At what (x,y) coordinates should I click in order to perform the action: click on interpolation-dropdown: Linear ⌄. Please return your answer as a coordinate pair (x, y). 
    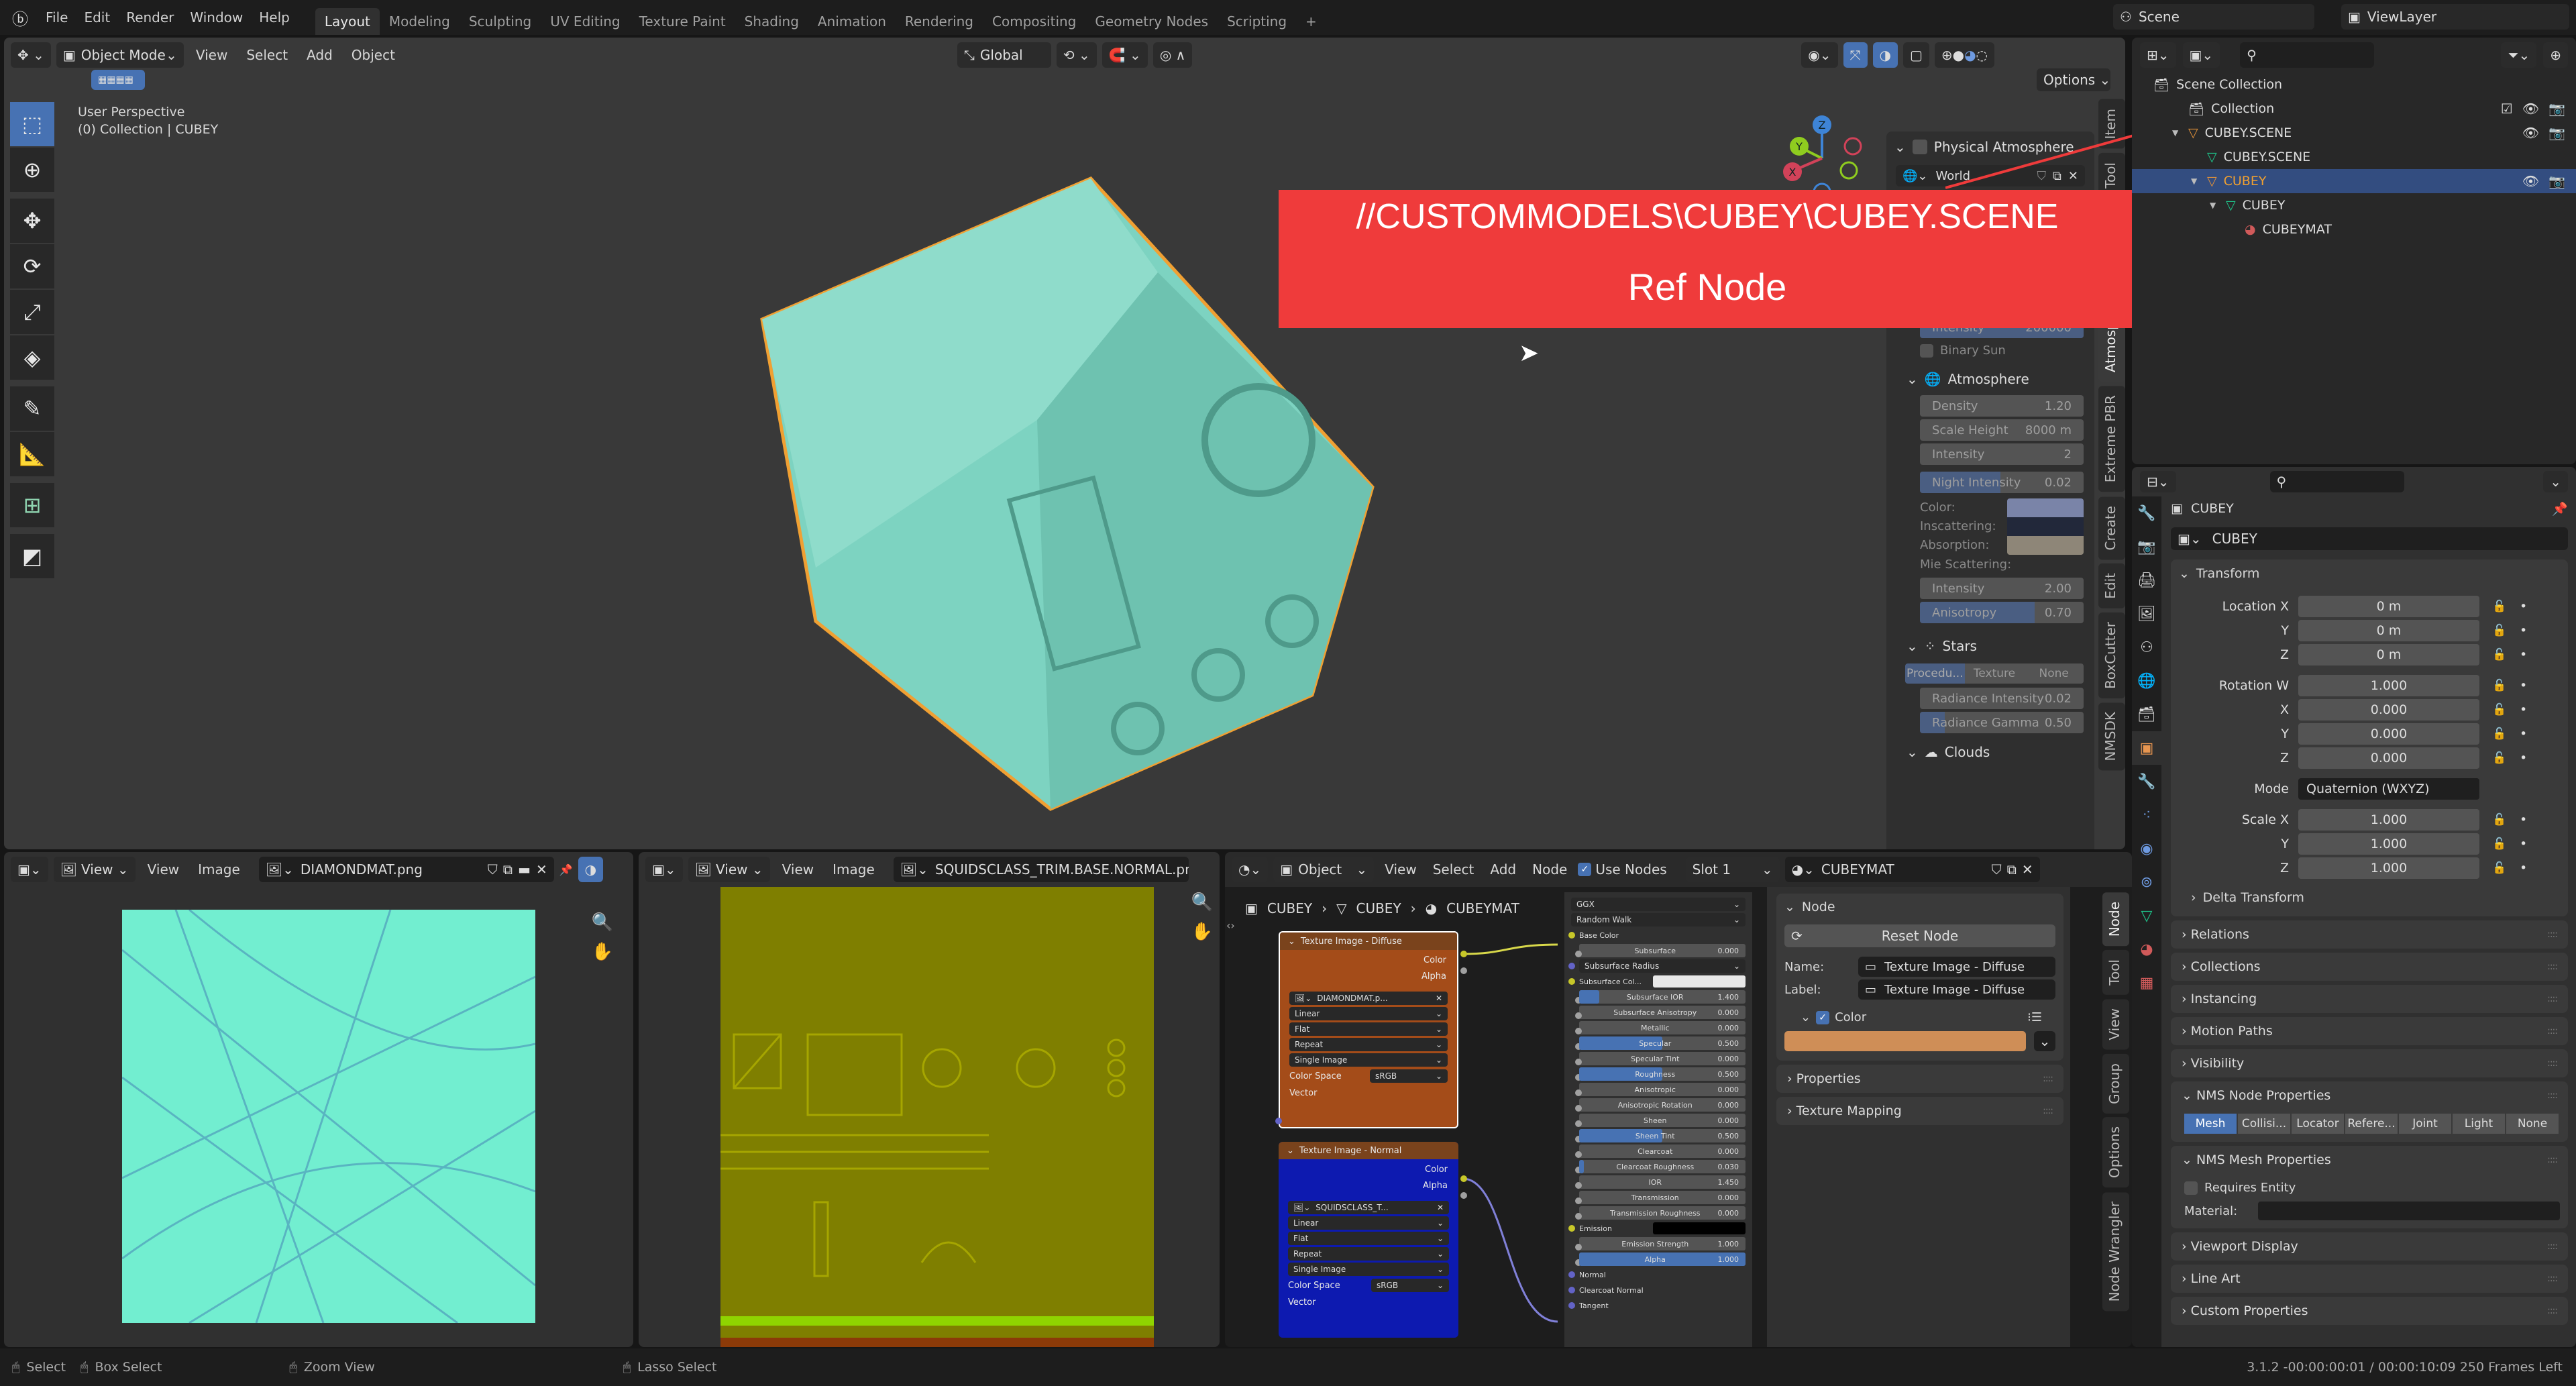
    Looking at the image, I should click on (1368, 1223).